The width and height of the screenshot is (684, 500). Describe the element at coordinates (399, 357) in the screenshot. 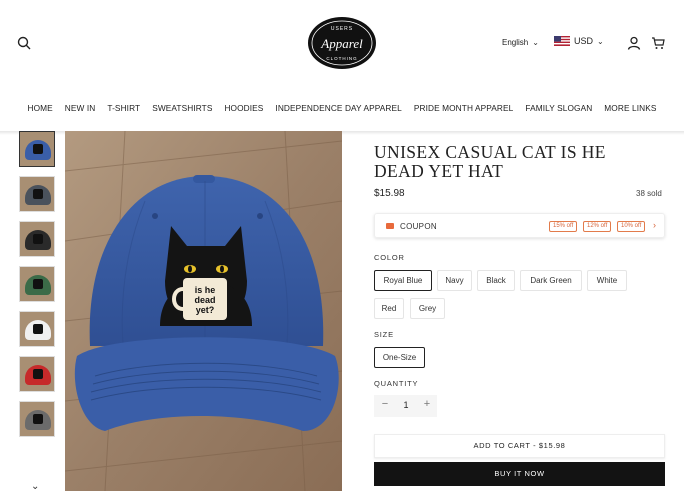

I see `size-option-one-size: One-Size` at that location.